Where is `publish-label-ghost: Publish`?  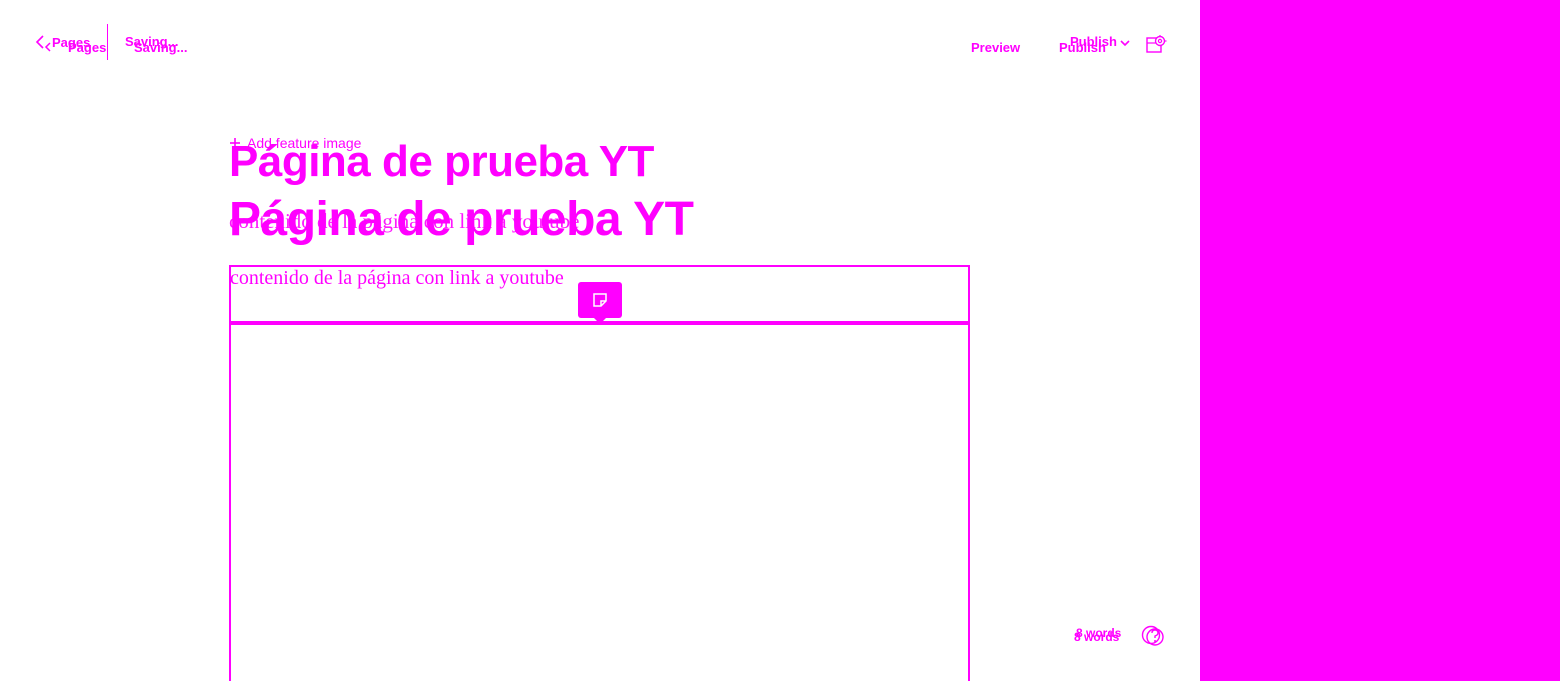 publish-label-ghost: Publish is located at coordinates (1082, 47).